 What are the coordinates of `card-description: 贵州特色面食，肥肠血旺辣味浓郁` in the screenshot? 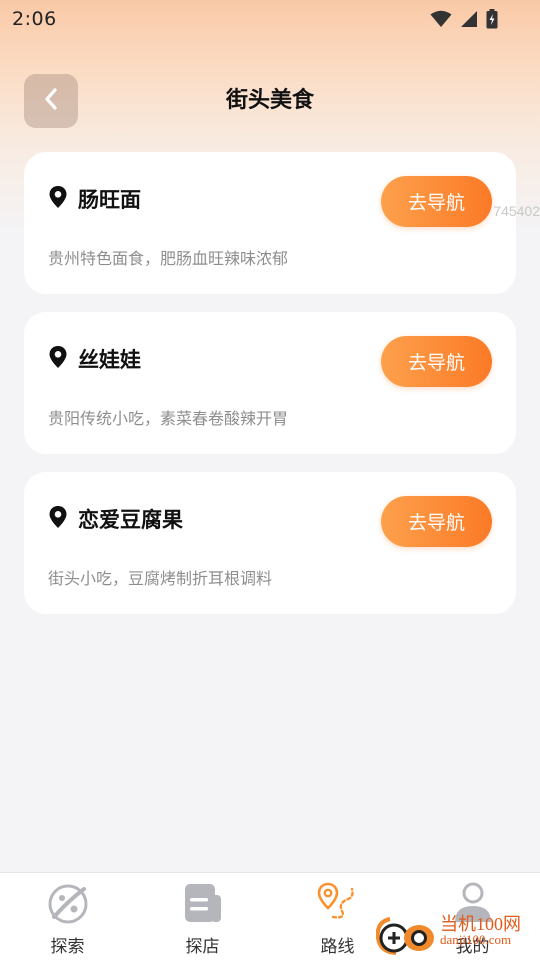 It's located at (168, 258).